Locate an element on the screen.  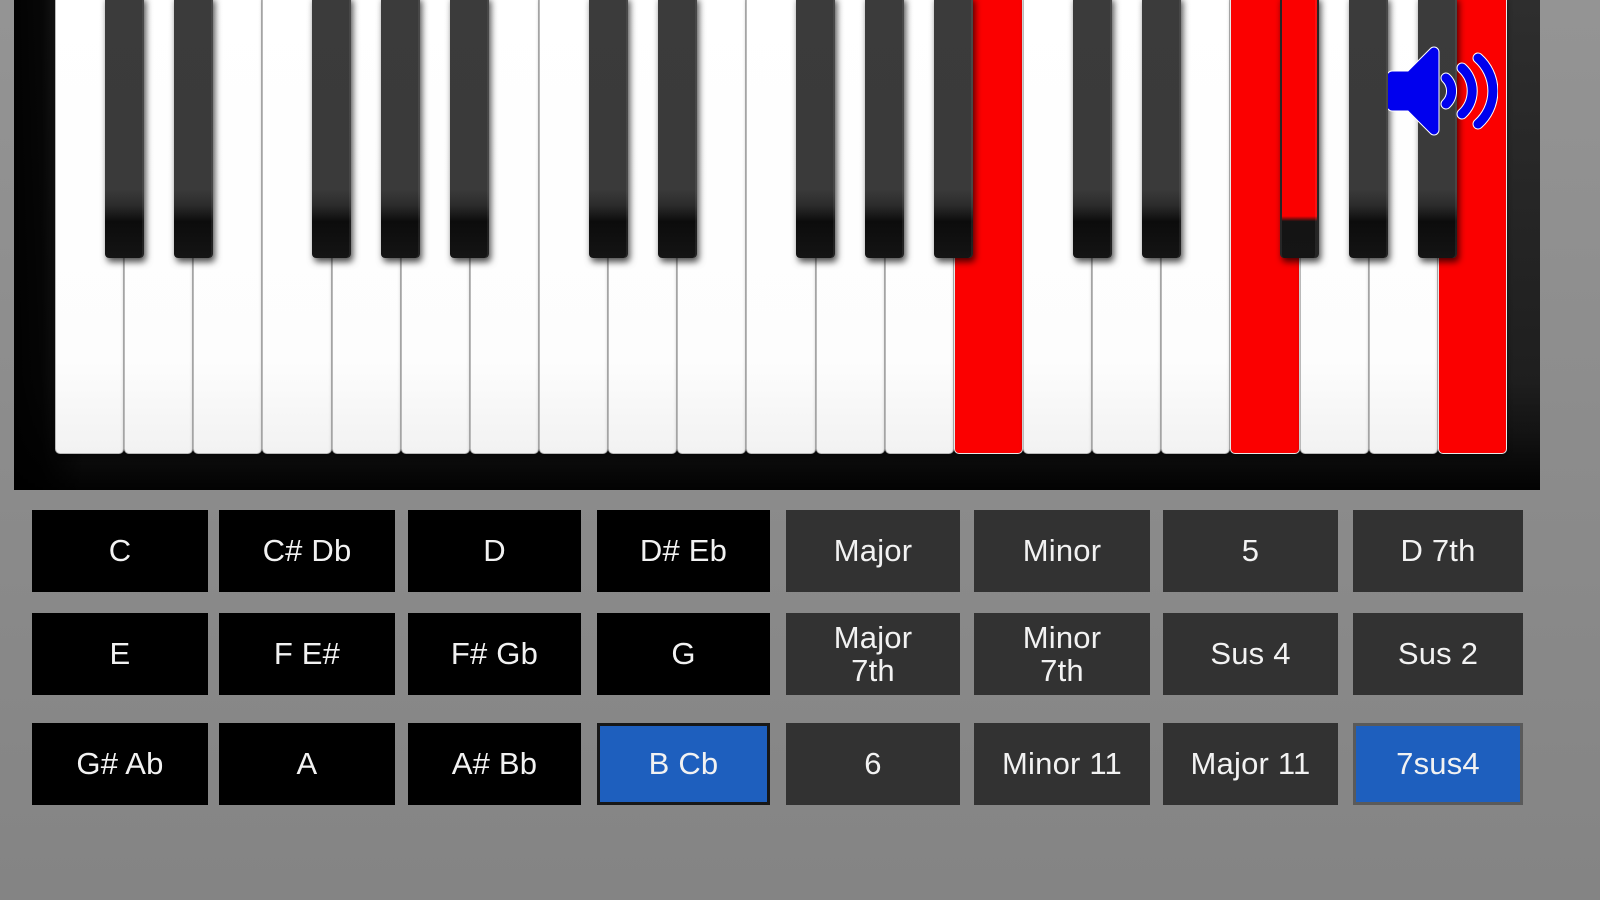
chord-button-minor-11: Minor 11 is located at coordinates (1062, 764).